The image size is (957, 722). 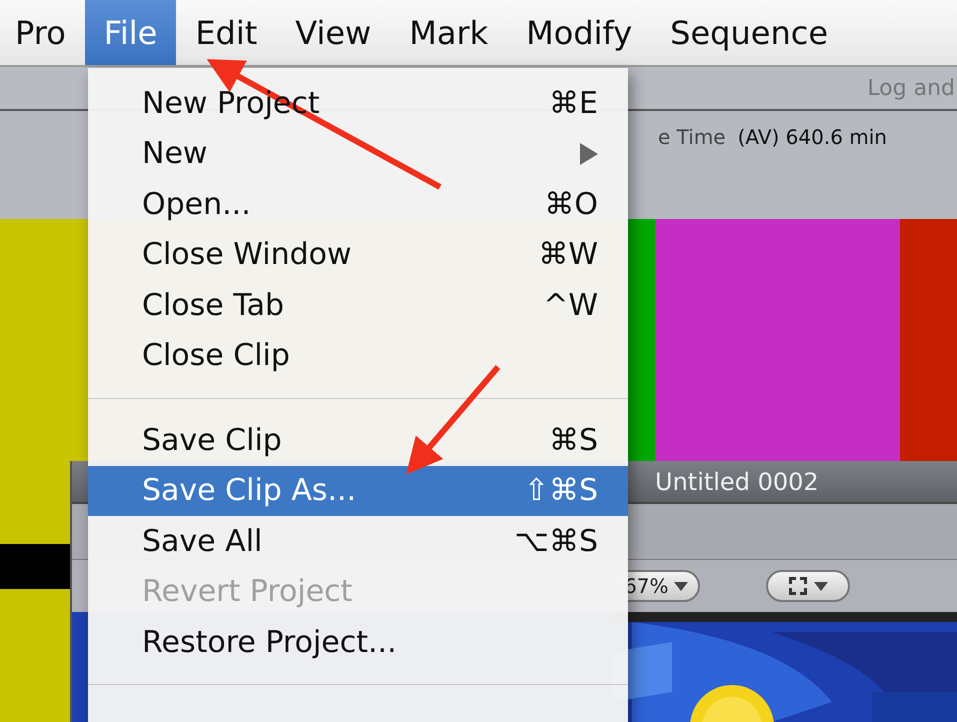 What do you see at coordinates (35, 566) in the screenshot?
I see `stripe` at bounding box center [35, 566].